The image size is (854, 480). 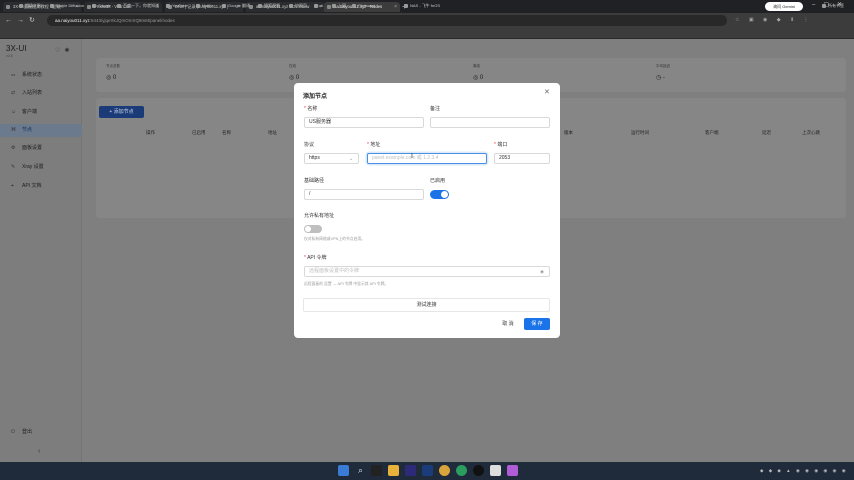 What do you see at coordinates (522, 158) in the screenshot?
I see `port-input: 2053` at bounding box center [522, 158].